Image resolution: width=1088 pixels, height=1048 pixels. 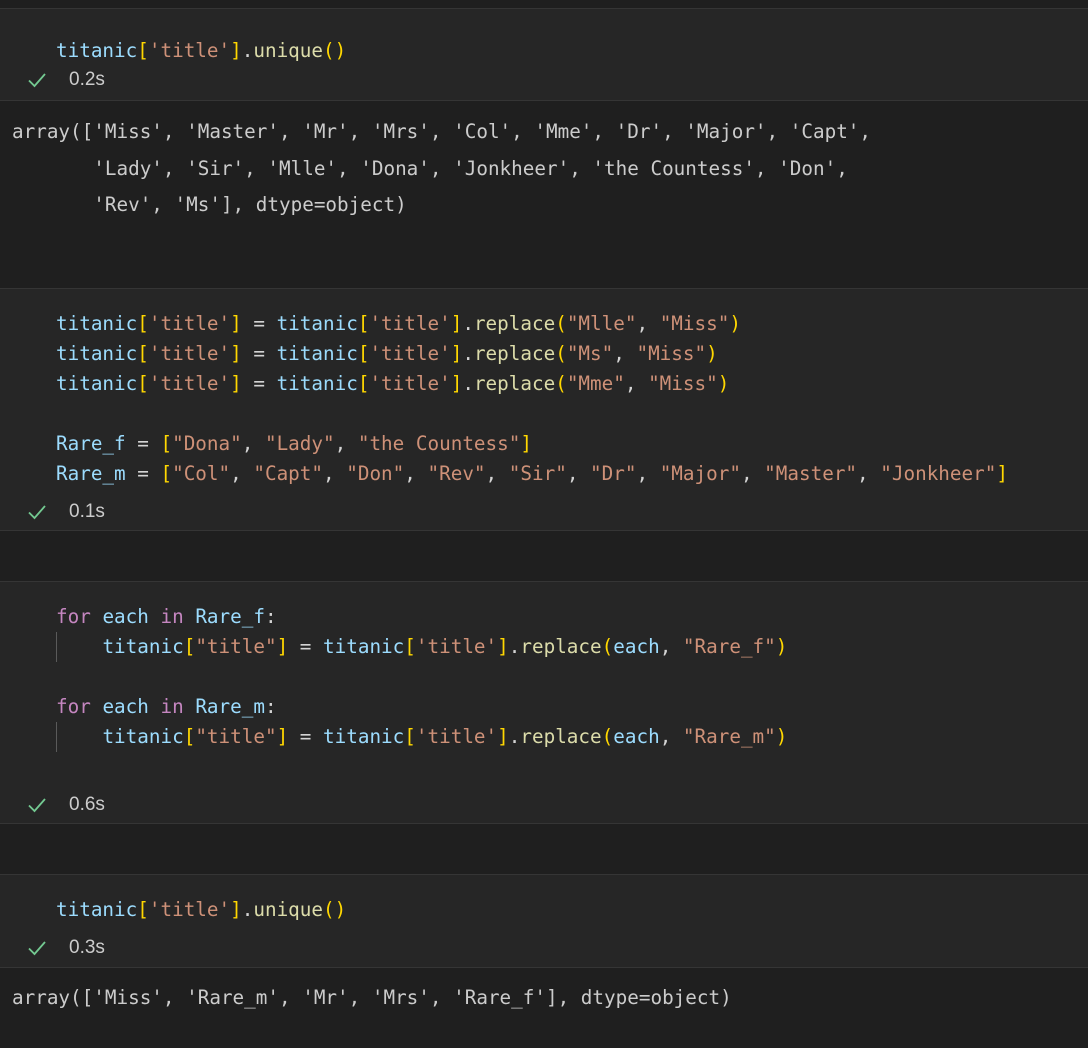 I want to click on output-line: 'Rev', 'Ms'], dtype=object), so click(x=209, y=204).